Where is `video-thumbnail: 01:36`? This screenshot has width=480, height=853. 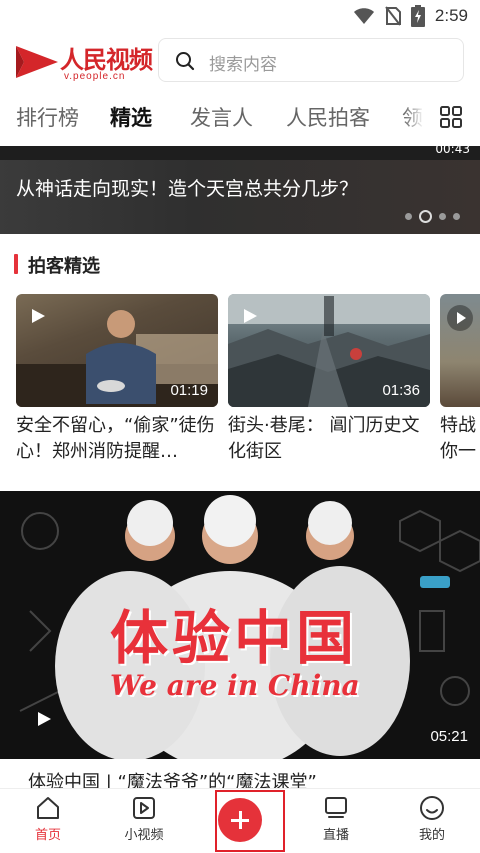 video-thumbnail: 01:36 is located at coordinates (329, 350).